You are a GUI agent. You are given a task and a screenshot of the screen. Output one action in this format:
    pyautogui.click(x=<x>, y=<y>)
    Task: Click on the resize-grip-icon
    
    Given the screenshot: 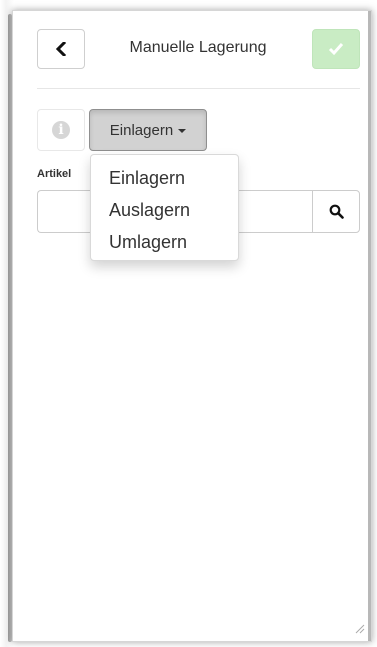 What is the action you would take?
    pyautogui.click(x=360, y=629)
    